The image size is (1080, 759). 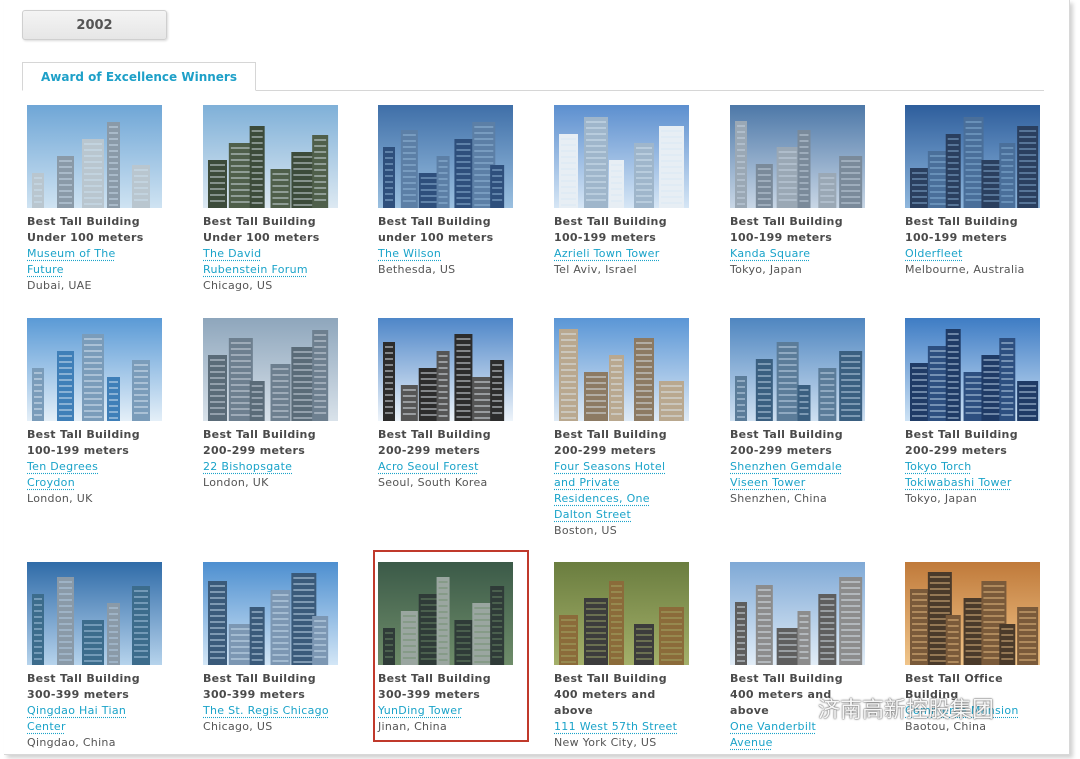 I want to click on building-name-link: Shenzhen Gemdale, so click(x=800, y=467).